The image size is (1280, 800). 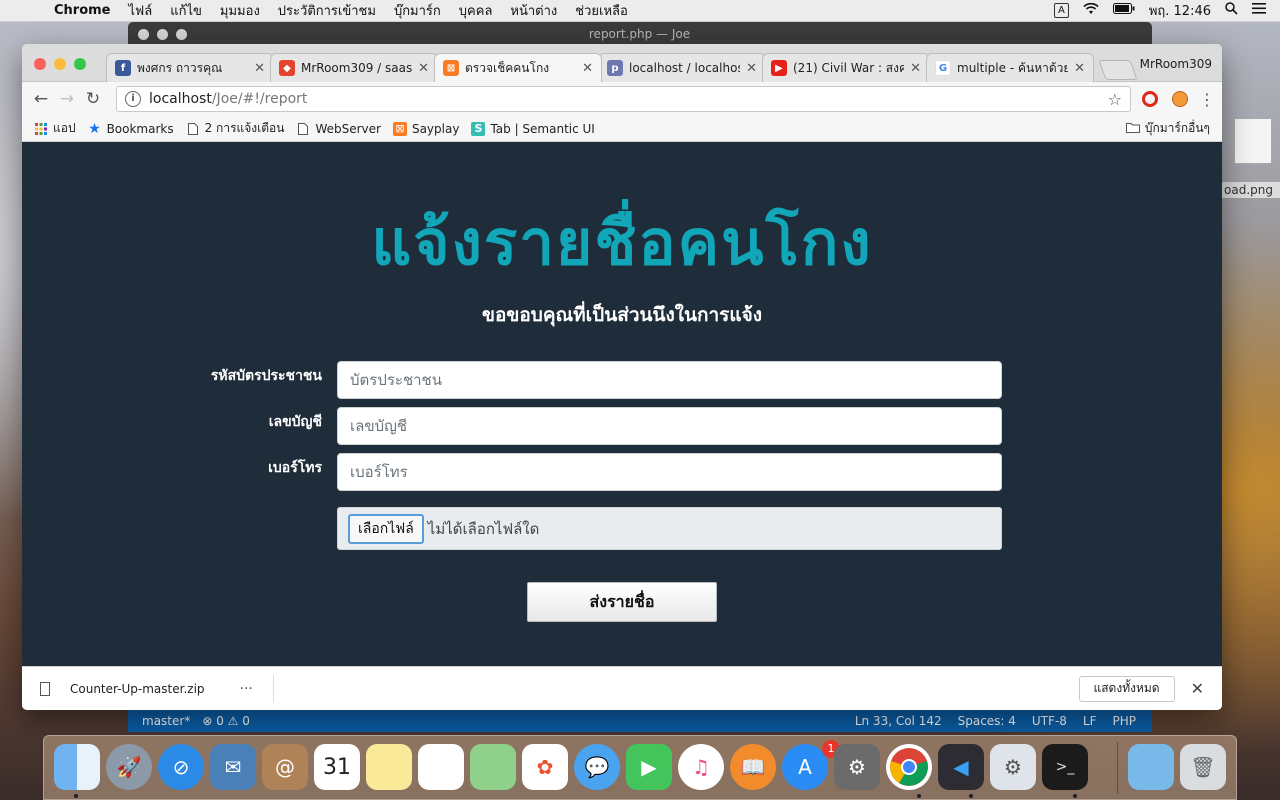 I want to click on show-all-downloads-button: แสดงทั้งหมด, so click(x=1126, y=688).